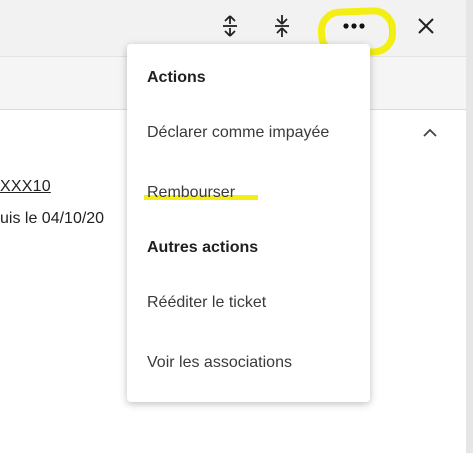  I want to click on collapse-button, so click(282, 26).